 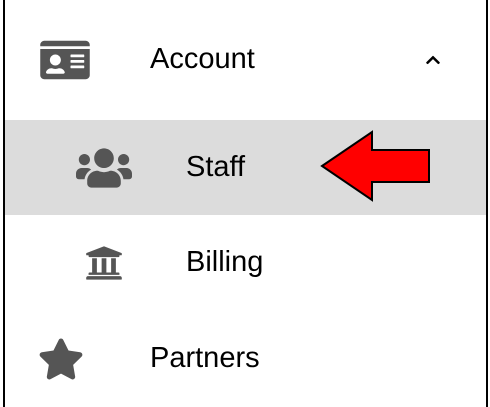 I want to click on star-icon, so click(x=61, y=359).